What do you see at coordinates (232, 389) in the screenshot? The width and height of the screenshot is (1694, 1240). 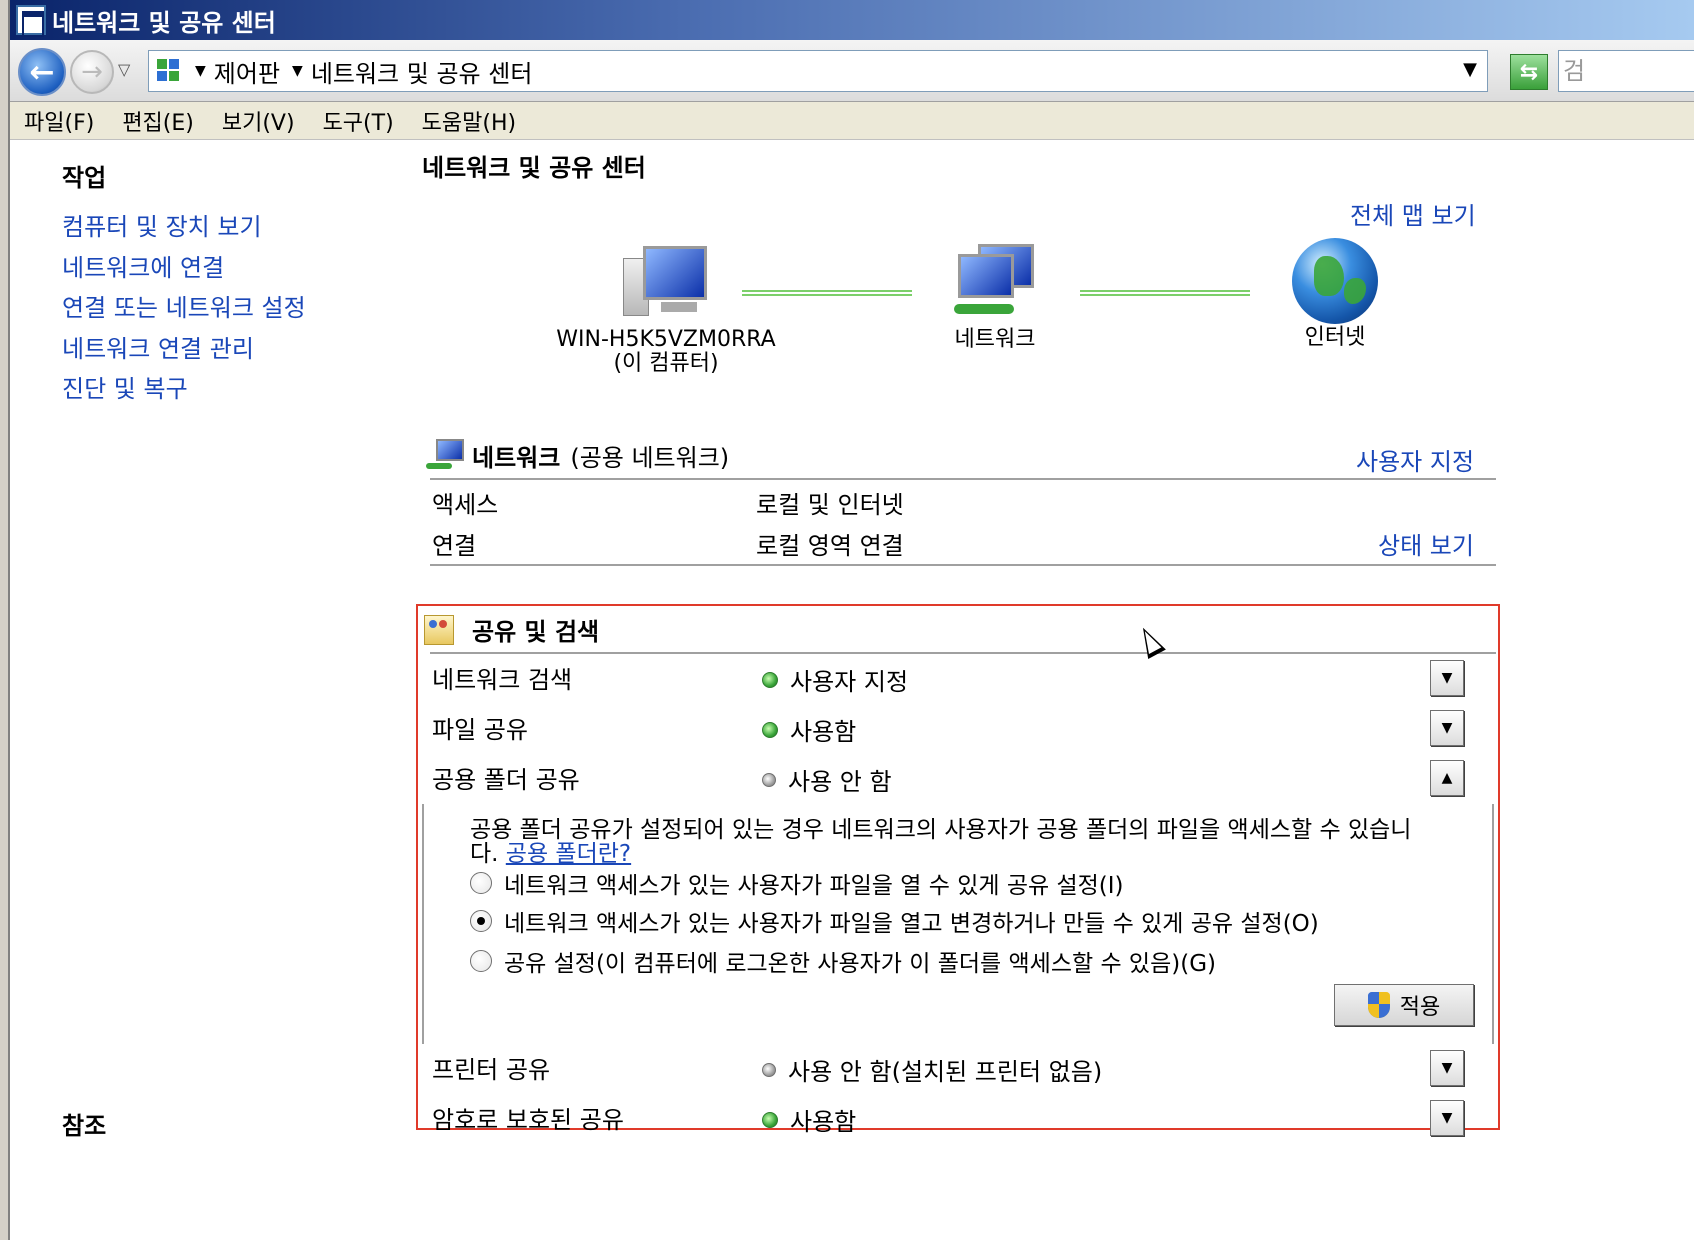 I see `task-link-diagnose-repair: 진단 및 복구` at bounding box center [232, 389].